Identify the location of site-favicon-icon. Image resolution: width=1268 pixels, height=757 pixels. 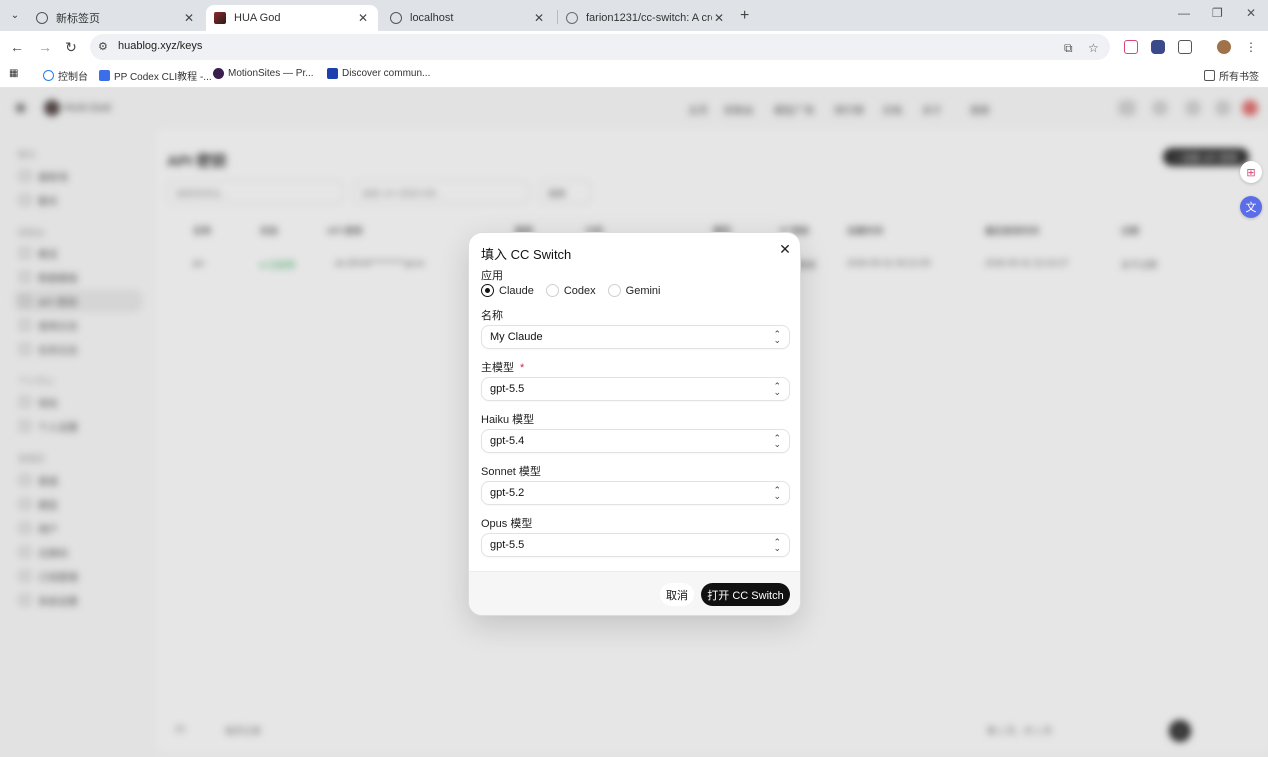
(220, 18).